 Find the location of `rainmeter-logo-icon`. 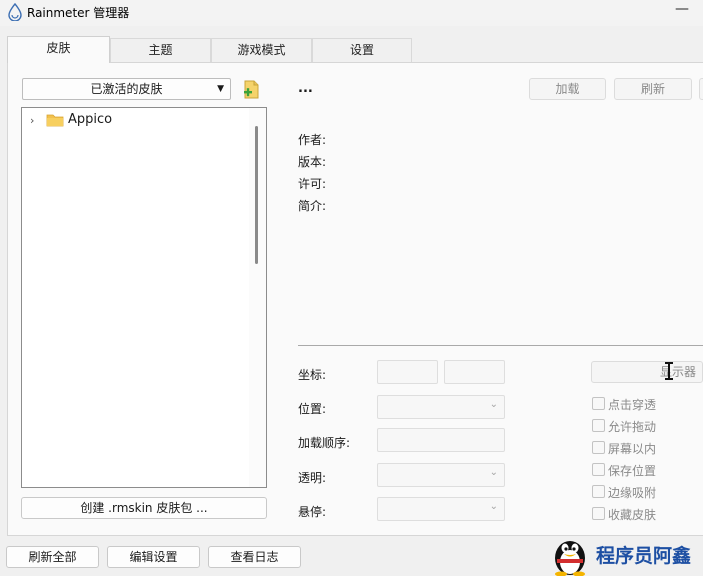

rainmeter-logo-icon is located at coordinates (15, 12).